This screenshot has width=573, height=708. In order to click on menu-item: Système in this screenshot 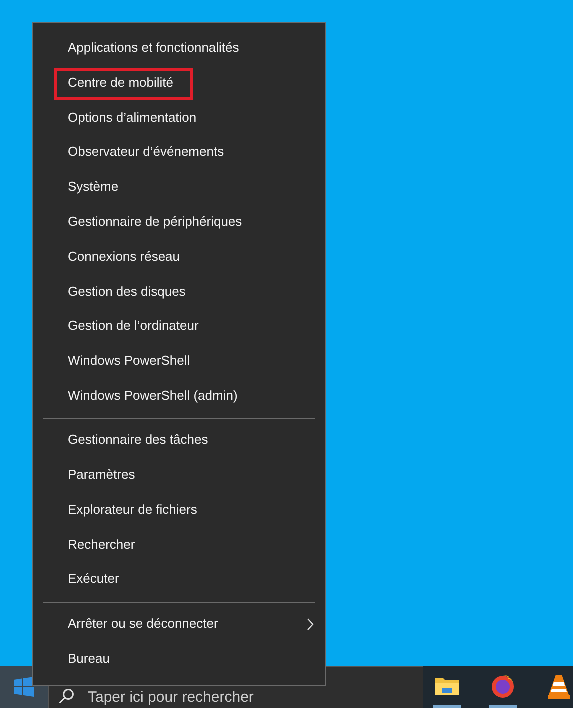, I will do `click(179, 187)`.